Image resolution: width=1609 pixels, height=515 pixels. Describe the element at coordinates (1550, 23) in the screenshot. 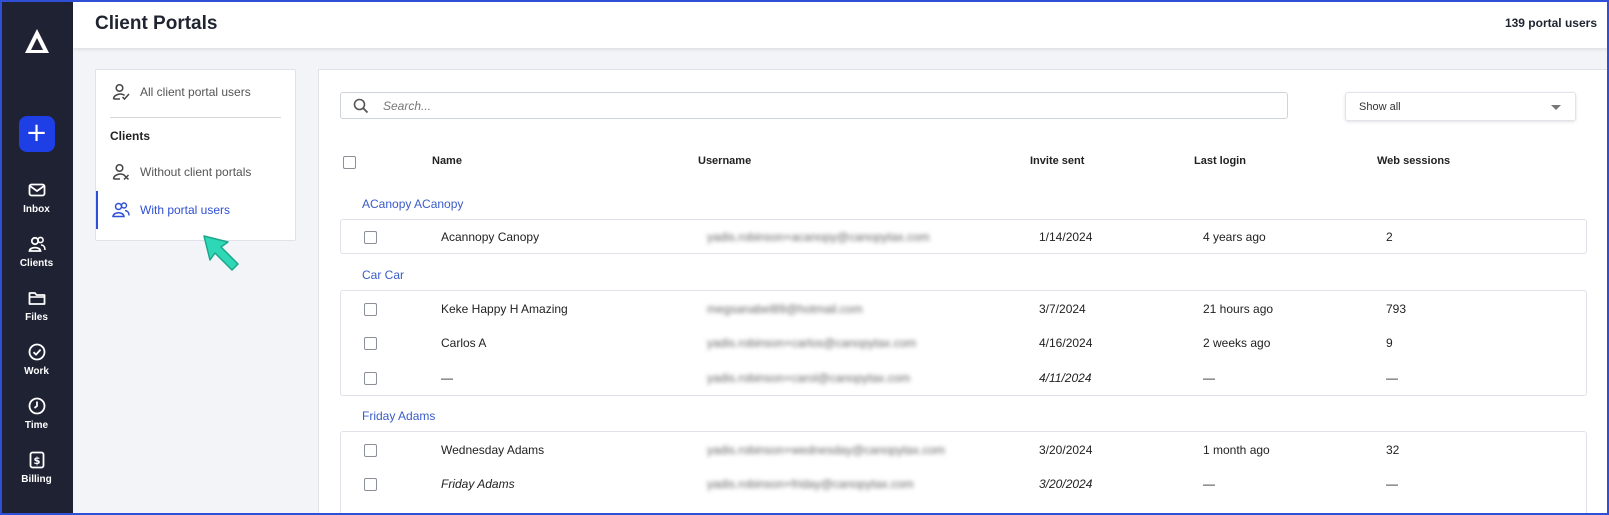

I see `portal-user-count: 139 portal users` at that location.